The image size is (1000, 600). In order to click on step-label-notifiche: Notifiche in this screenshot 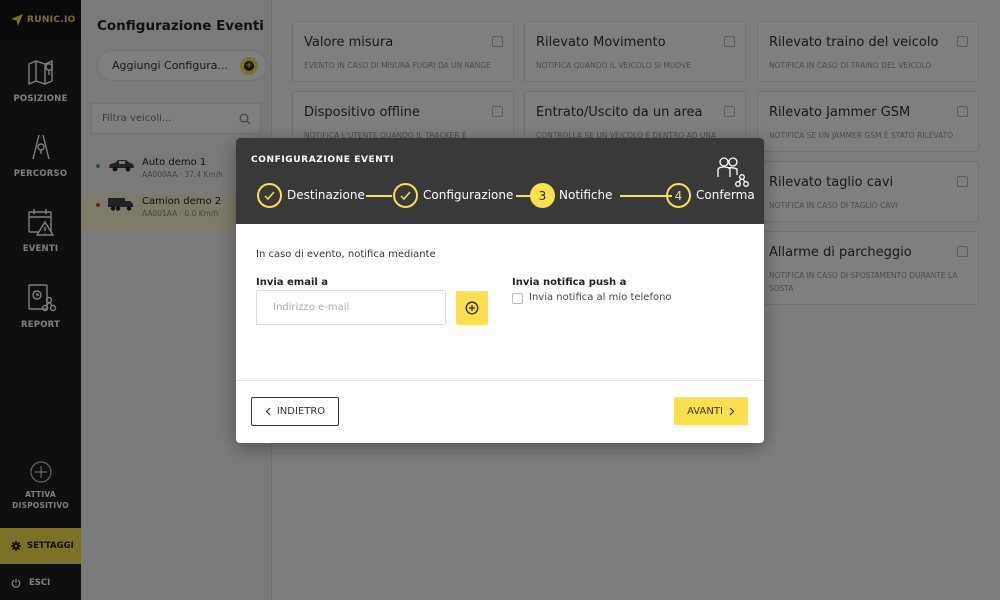, I will do `click(586, 195)`.